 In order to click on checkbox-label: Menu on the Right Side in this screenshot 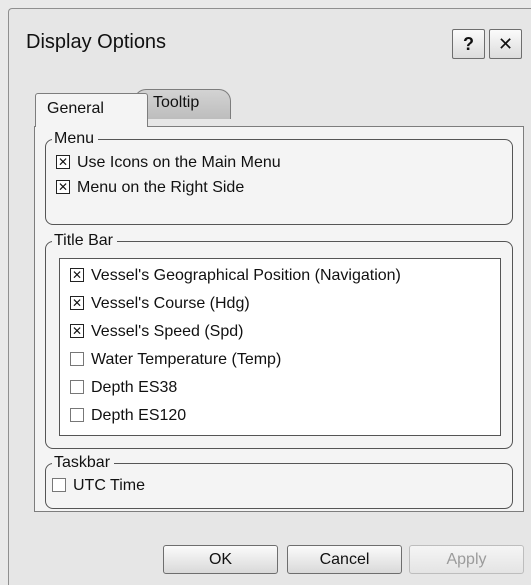, I will do `click(161, 187)`.